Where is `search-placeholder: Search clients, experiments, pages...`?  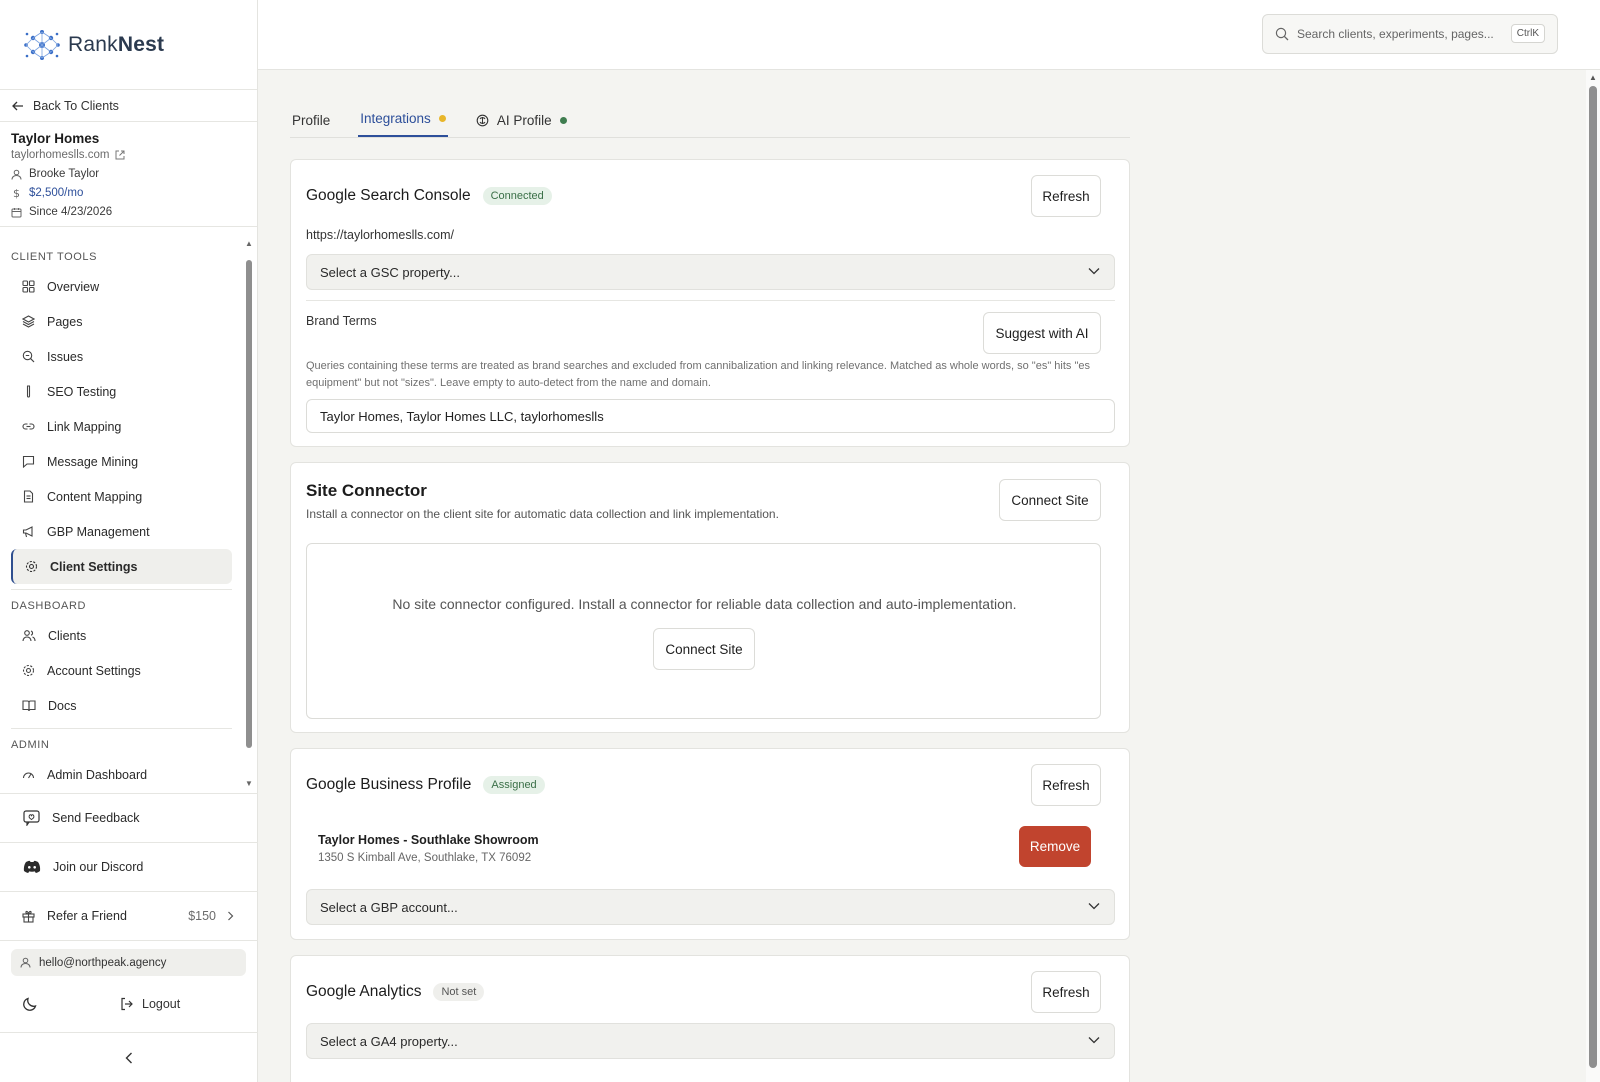 search-placeholder: Search clients, experiments, pages... is located at coordinates (1395, 34).